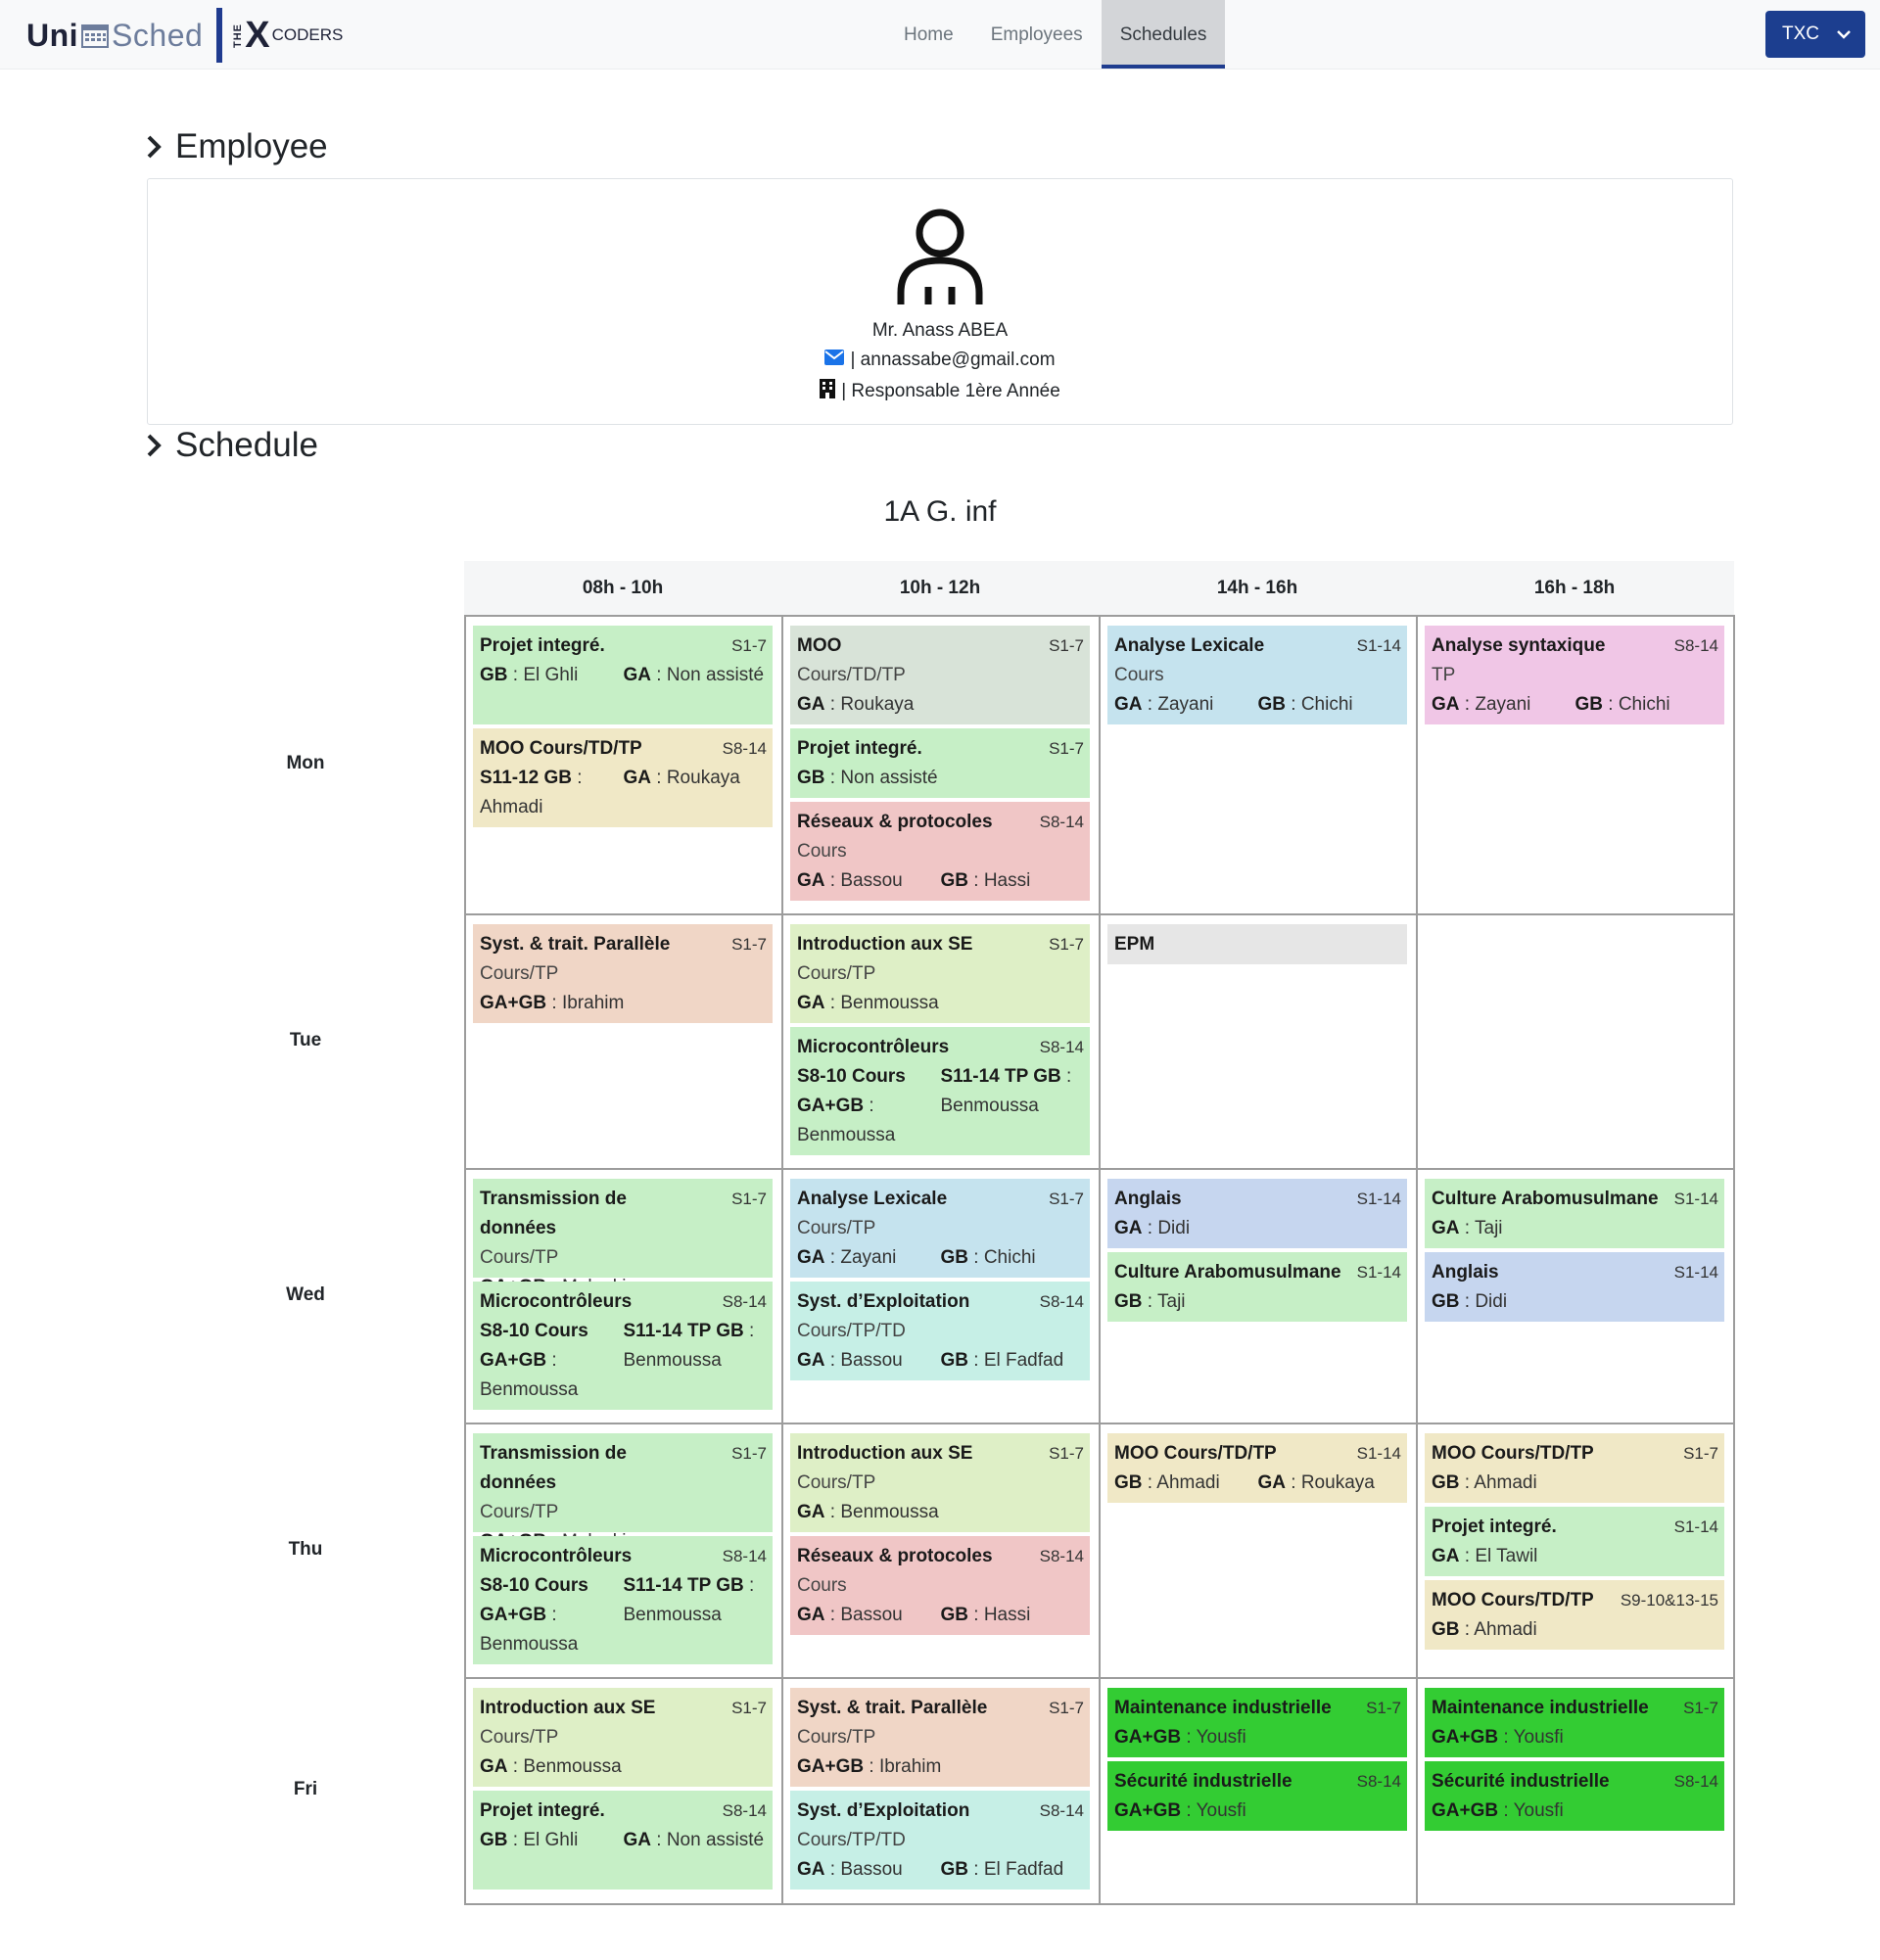  What do you see at coordinates (1574, 1541) in the screenshot?
I see `course-card: Projet integré. S1-14 GA : El Tawil` at bounding box center [1574, 1541].